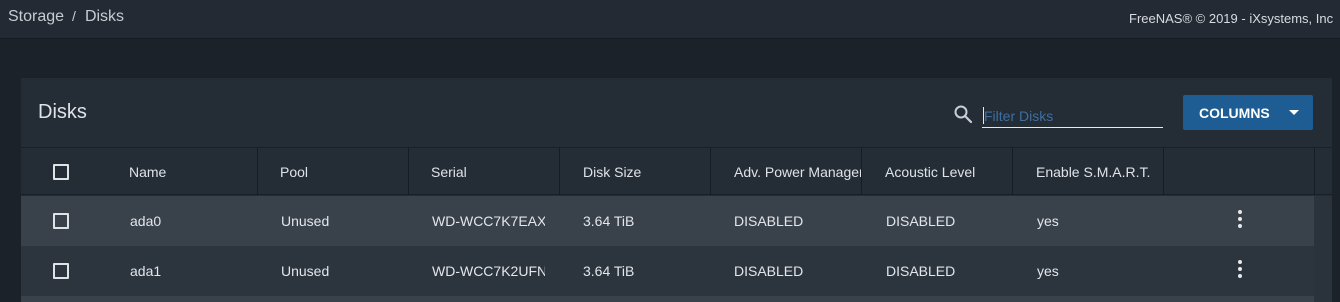 The width and height of the screenshot is (1340, 302). What do you see at coordinates (948, 171) in the screenshot?
I see `header-acoustic-level: Acoustic Level` at bounding box center [948, 171].